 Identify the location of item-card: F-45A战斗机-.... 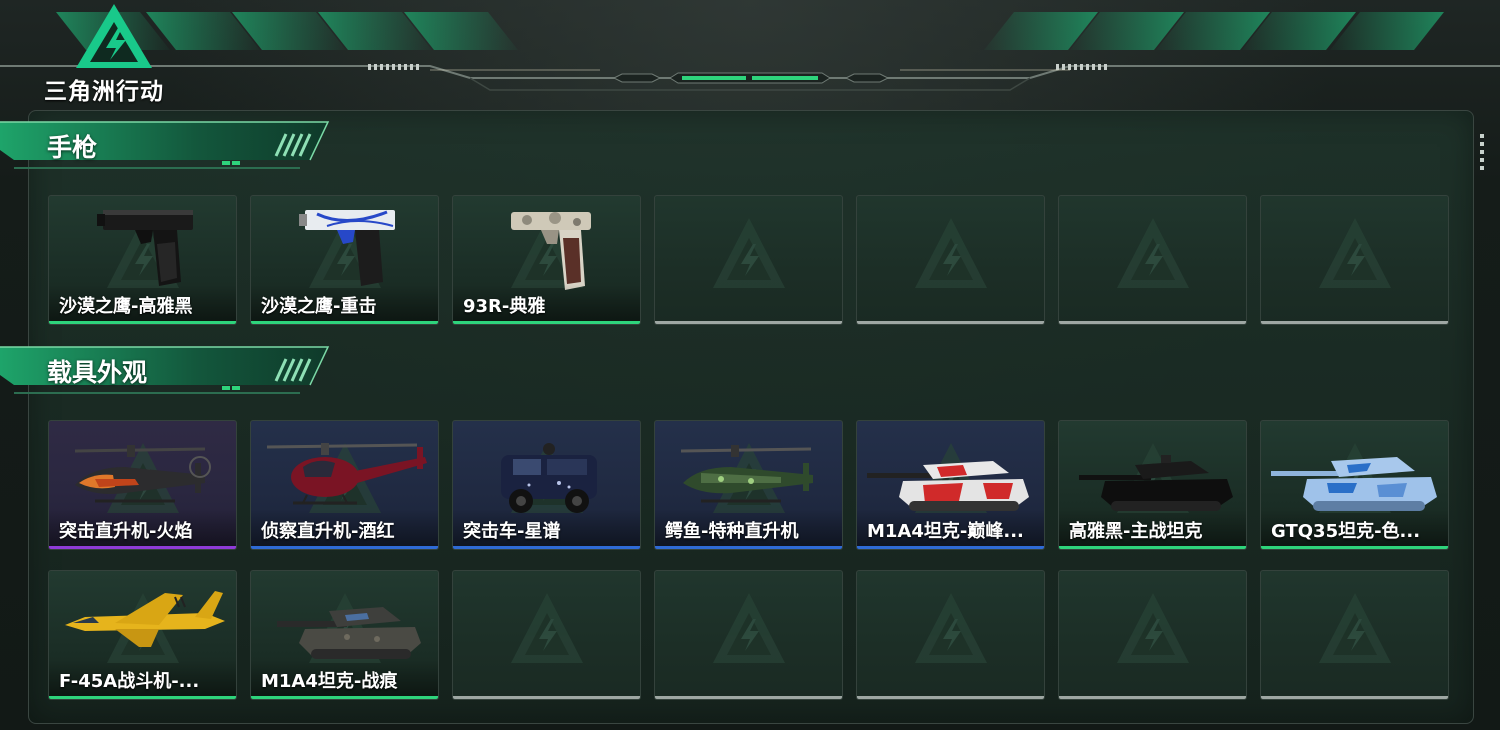
(142, 635).